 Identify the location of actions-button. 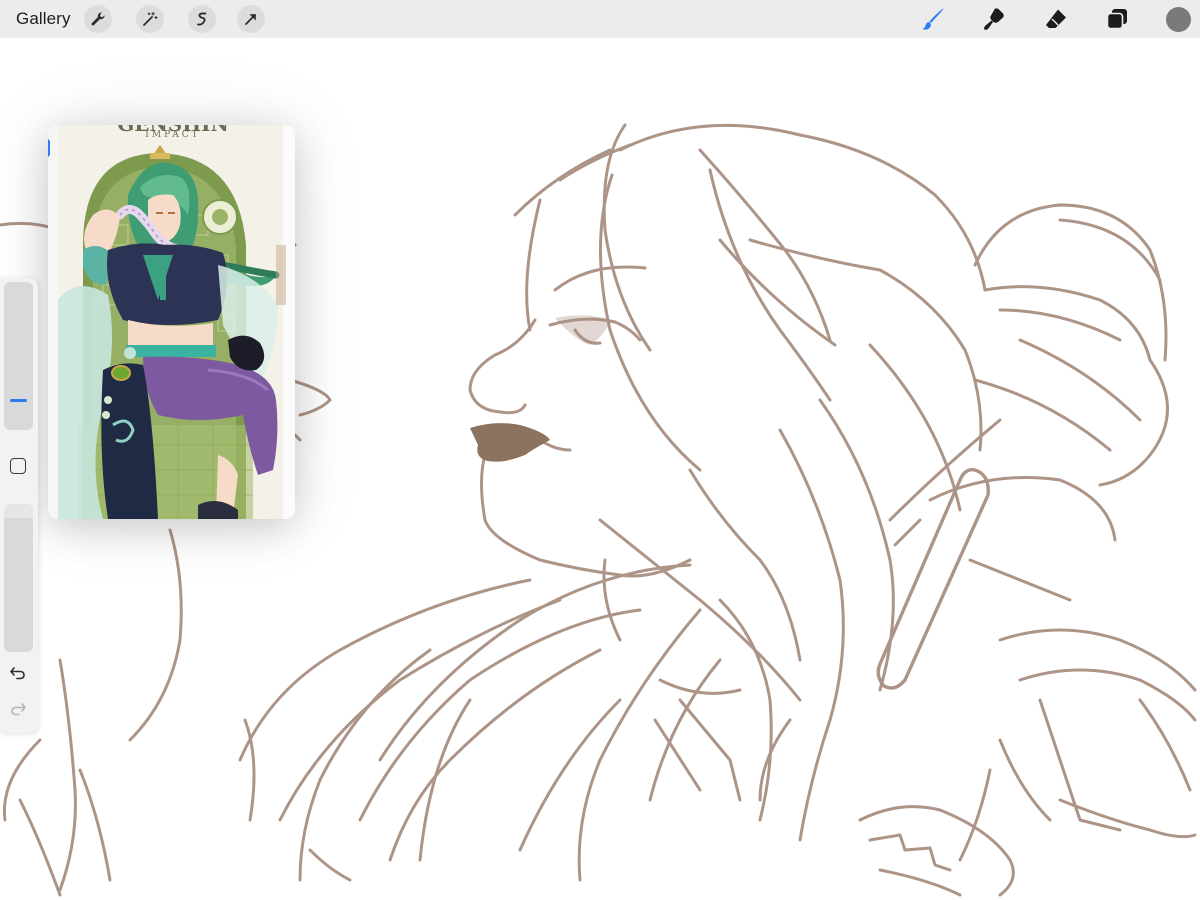
(98, 19).